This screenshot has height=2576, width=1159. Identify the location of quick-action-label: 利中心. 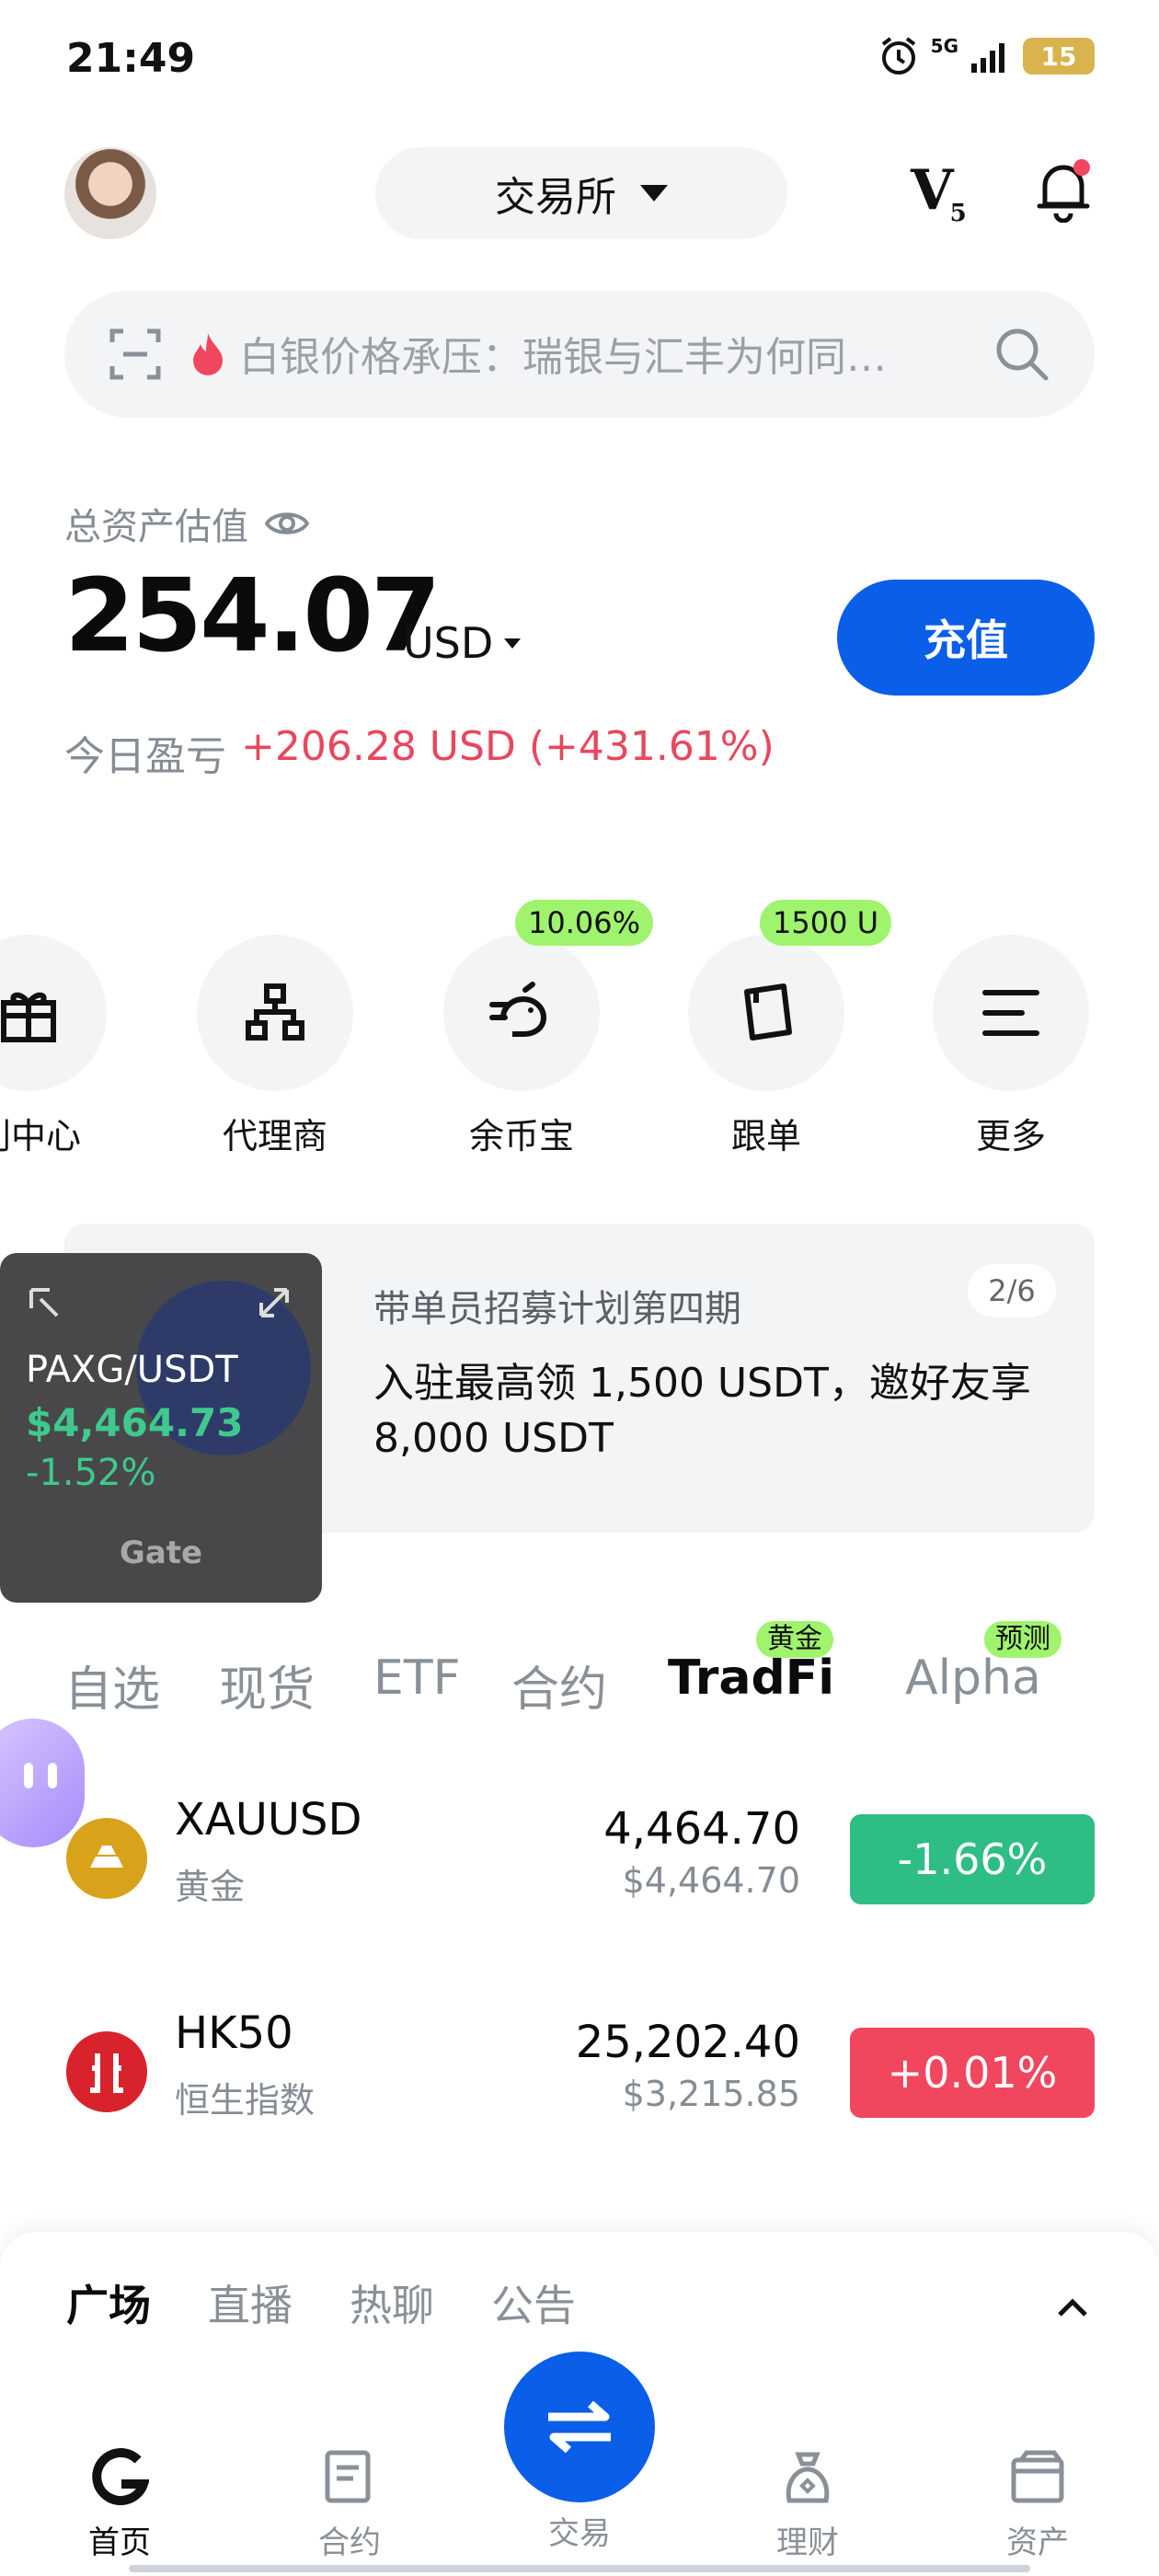
(40, 1136).